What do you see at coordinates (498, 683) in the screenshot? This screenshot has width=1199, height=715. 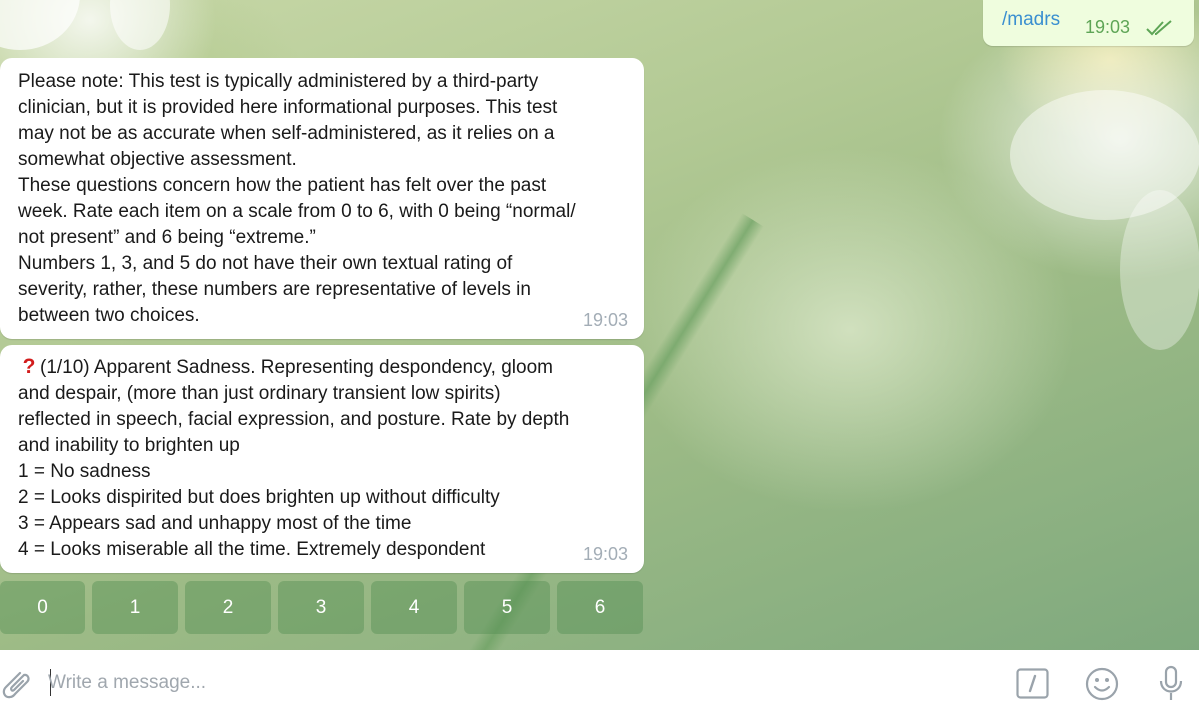 I see `message-input` at bounding box center [498, 683].